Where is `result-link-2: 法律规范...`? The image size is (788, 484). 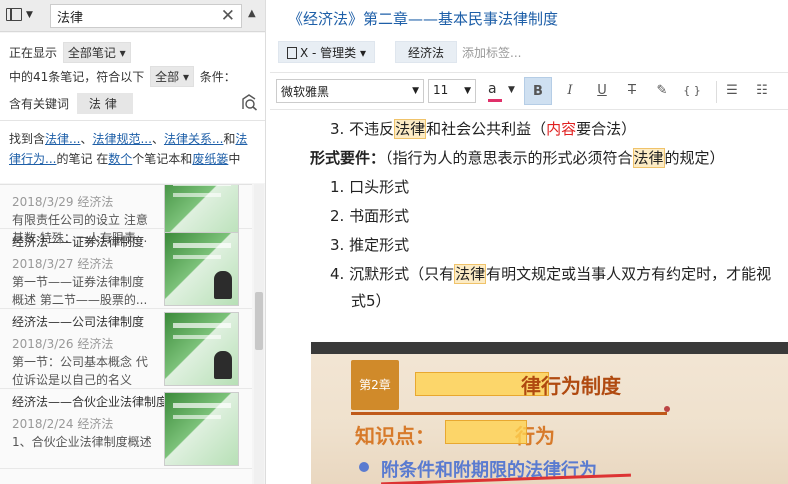 result-link-2: 法律规范... is located at coordinates (121, 139).